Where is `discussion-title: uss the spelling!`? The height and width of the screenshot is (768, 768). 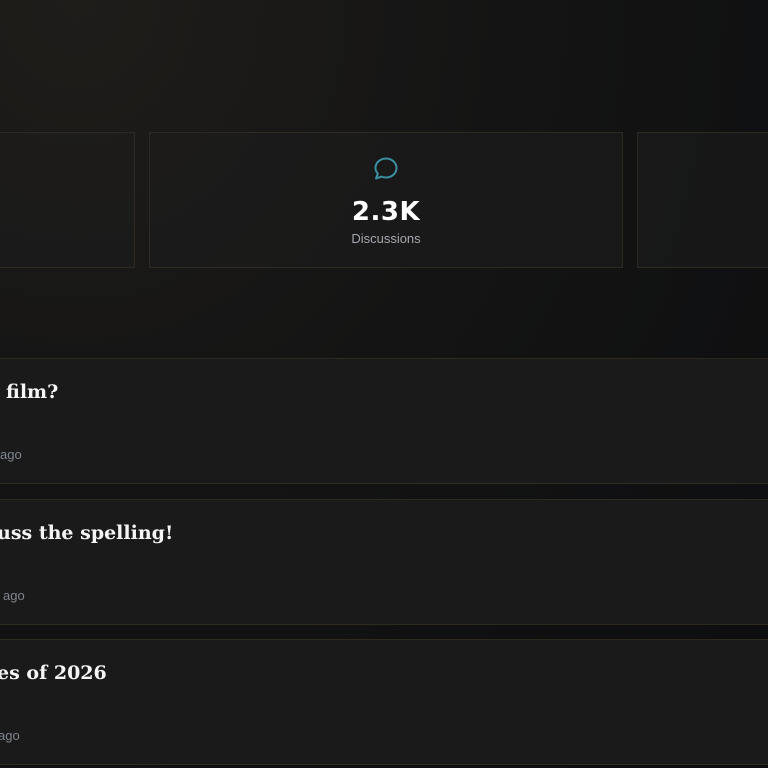 discussion-title: uss the spelling! is located at coordinates (86, 533).